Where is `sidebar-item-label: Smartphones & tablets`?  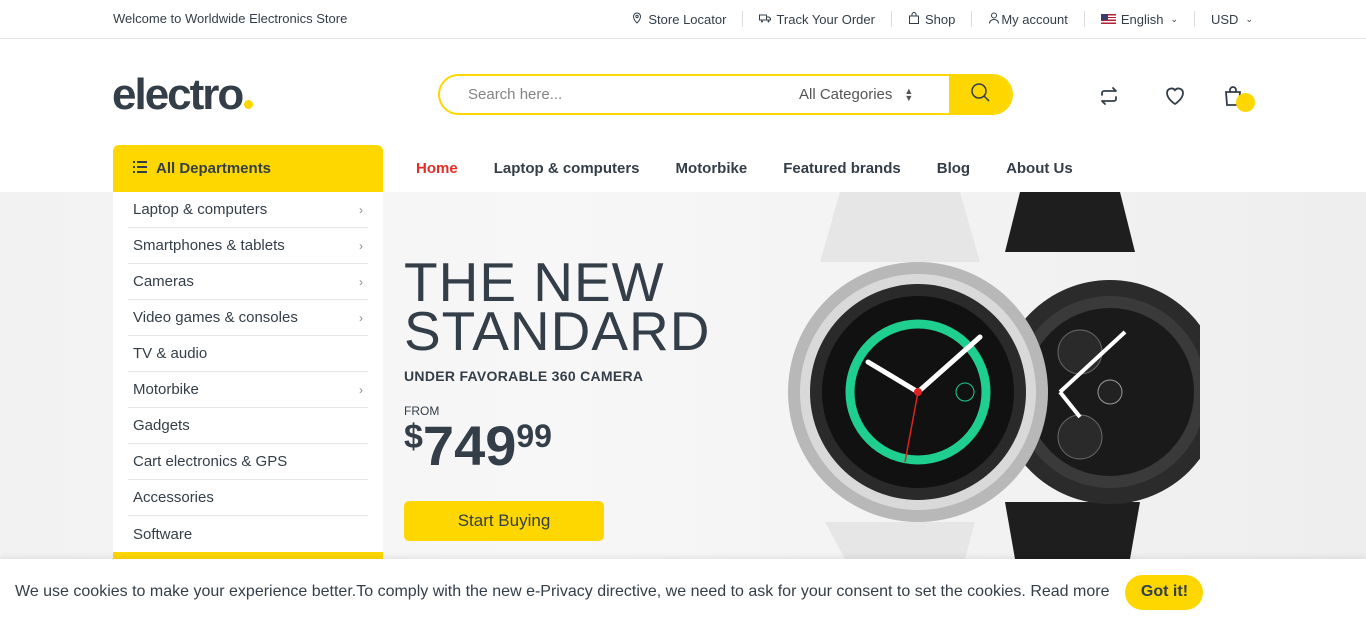 sidebar-item-label: Smartphones & tablets is located at coordinates (209, 245).